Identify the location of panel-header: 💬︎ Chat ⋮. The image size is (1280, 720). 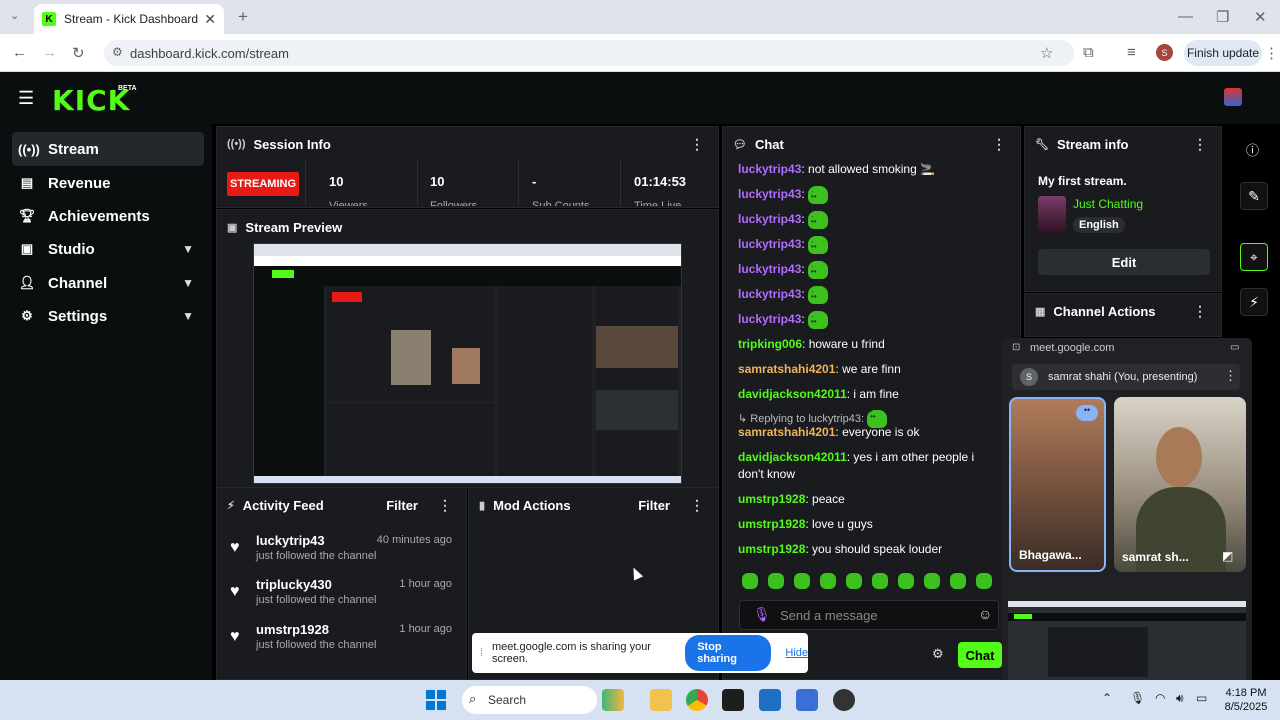
(871, 144).